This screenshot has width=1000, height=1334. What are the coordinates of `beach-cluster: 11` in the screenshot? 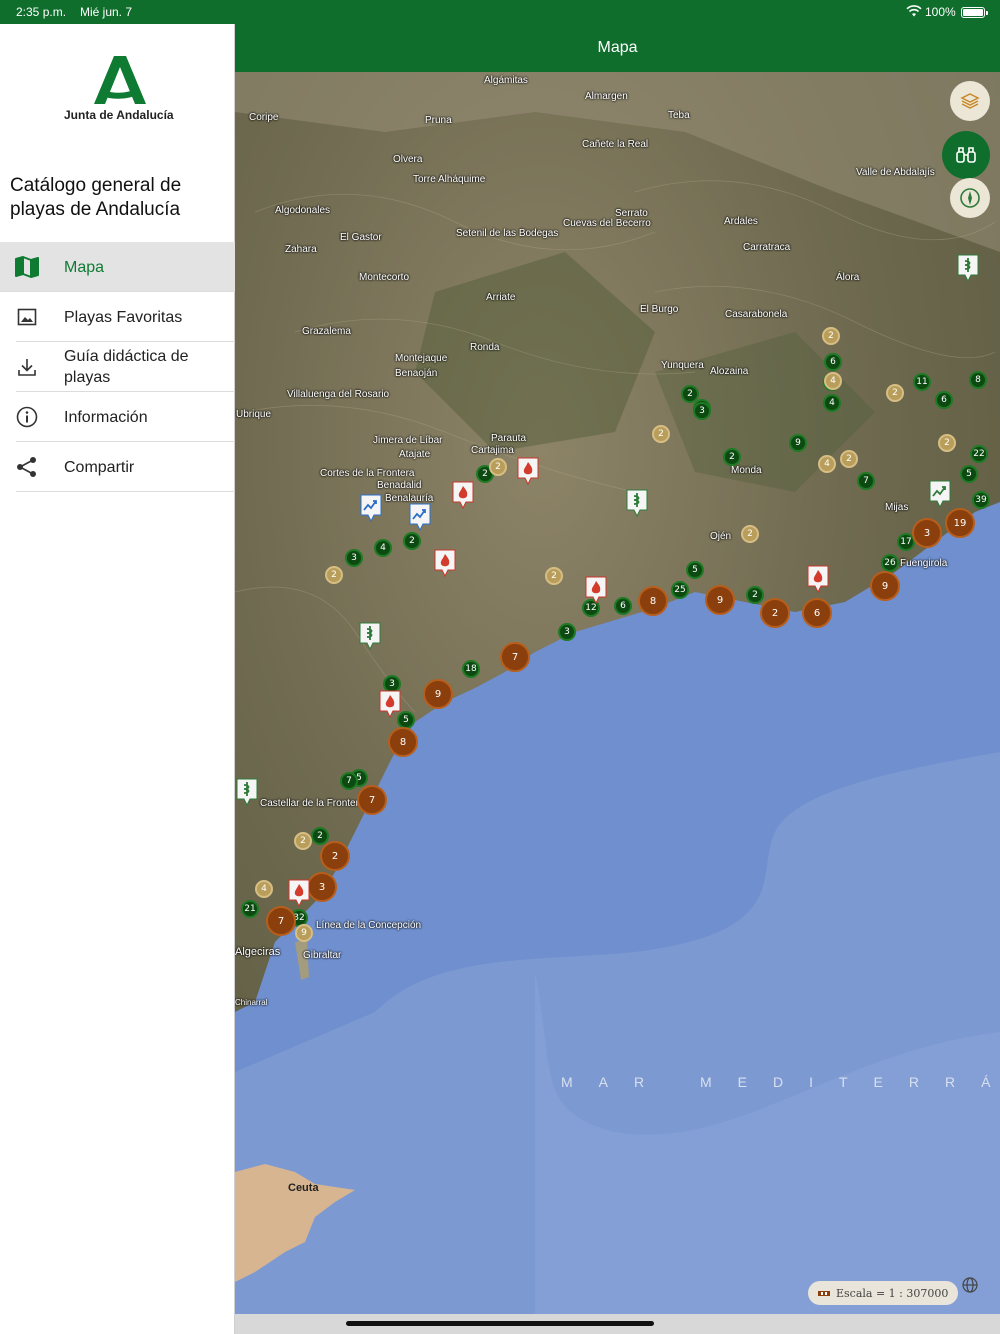 It's located at (922, 382).